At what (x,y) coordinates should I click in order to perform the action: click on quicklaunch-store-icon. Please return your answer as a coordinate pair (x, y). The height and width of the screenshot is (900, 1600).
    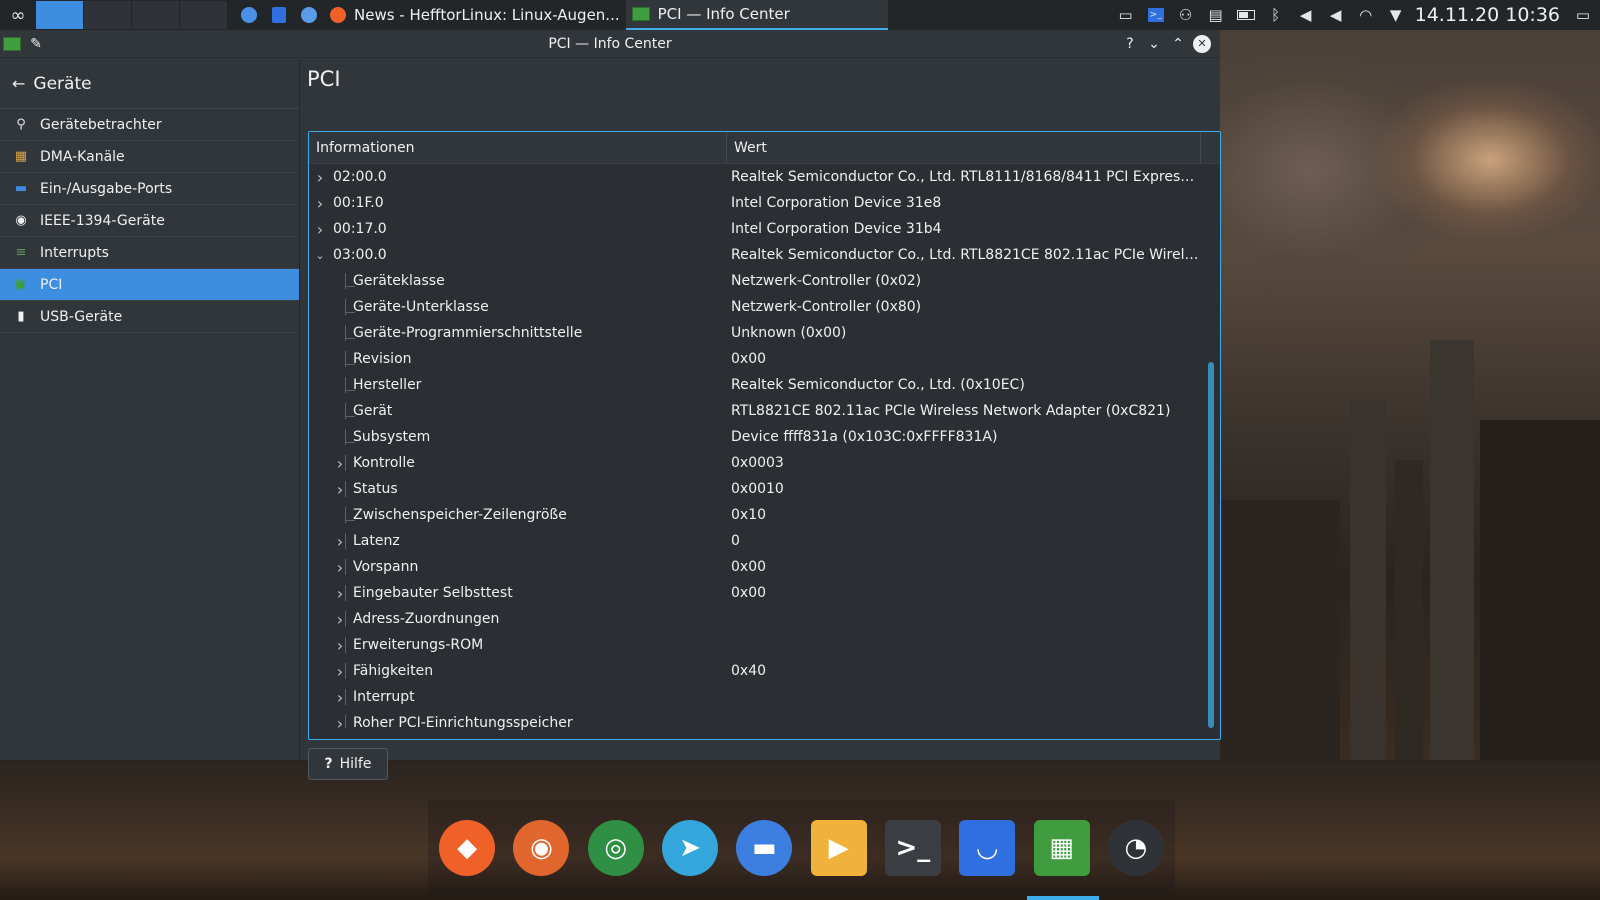
    Looking at the image, I should click on (279, 15).